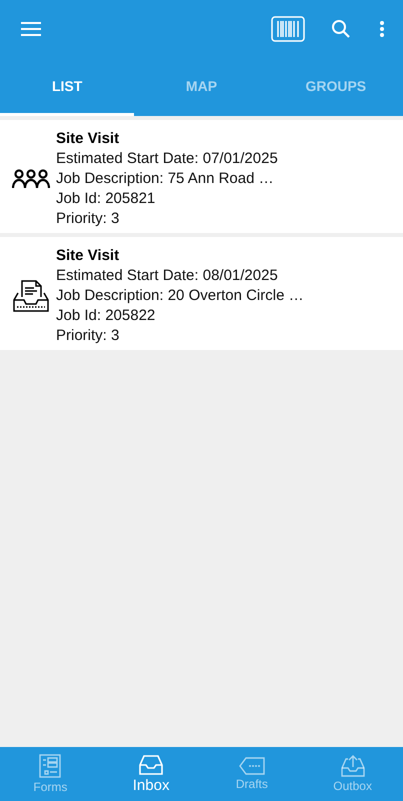 Image resolution: width=403 pixels, height=801 pixels. Describe the element at coordinates (167, 275) in the screenshot. I see `job-detail: Estimated Start Date: 08/01/2025` at that location.